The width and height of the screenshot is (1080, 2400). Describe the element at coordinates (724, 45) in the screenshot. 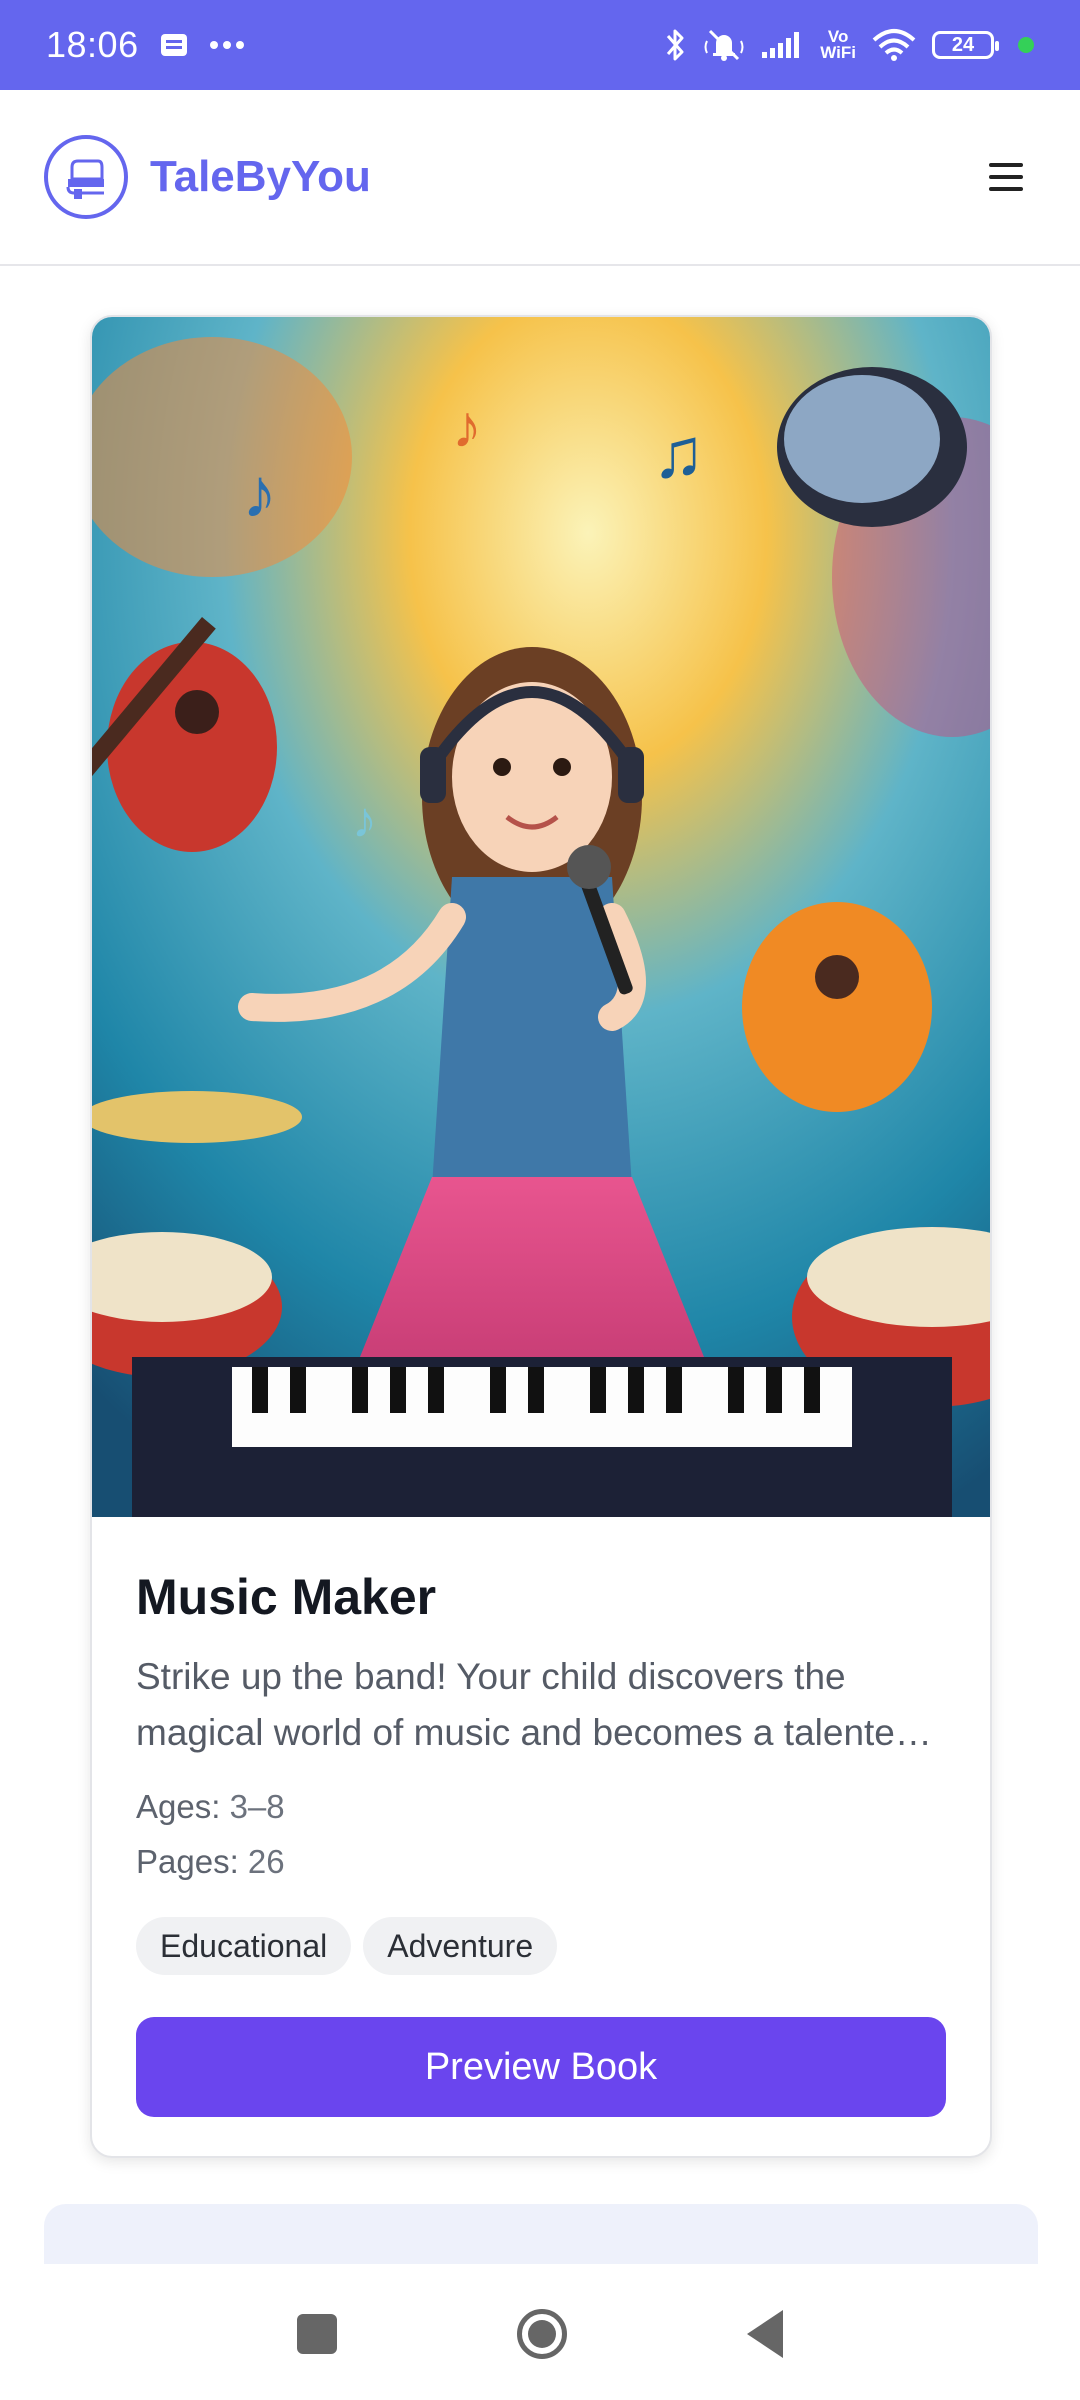

I see `muted-bell-icon` at that location.